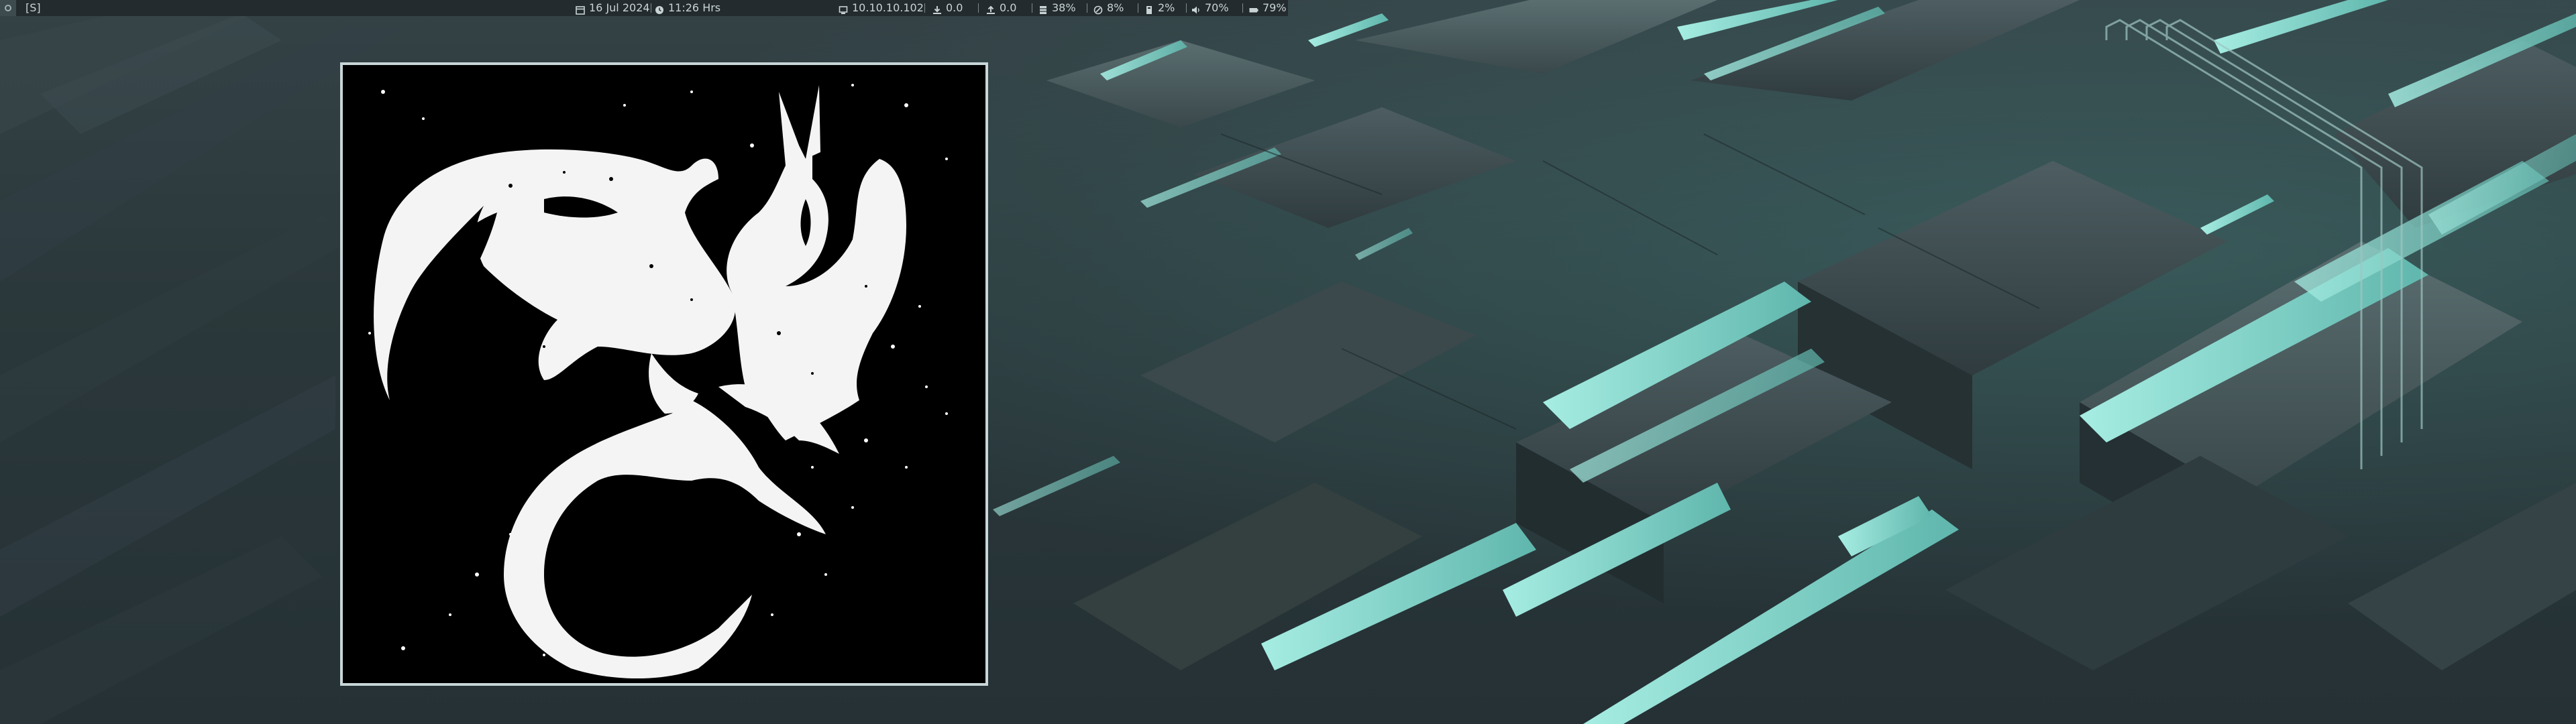  What do you see at coordinates (619, 7) in the screenshot?
I see `date-text: 16 Jul 2024` at bounding box center [619, 7].